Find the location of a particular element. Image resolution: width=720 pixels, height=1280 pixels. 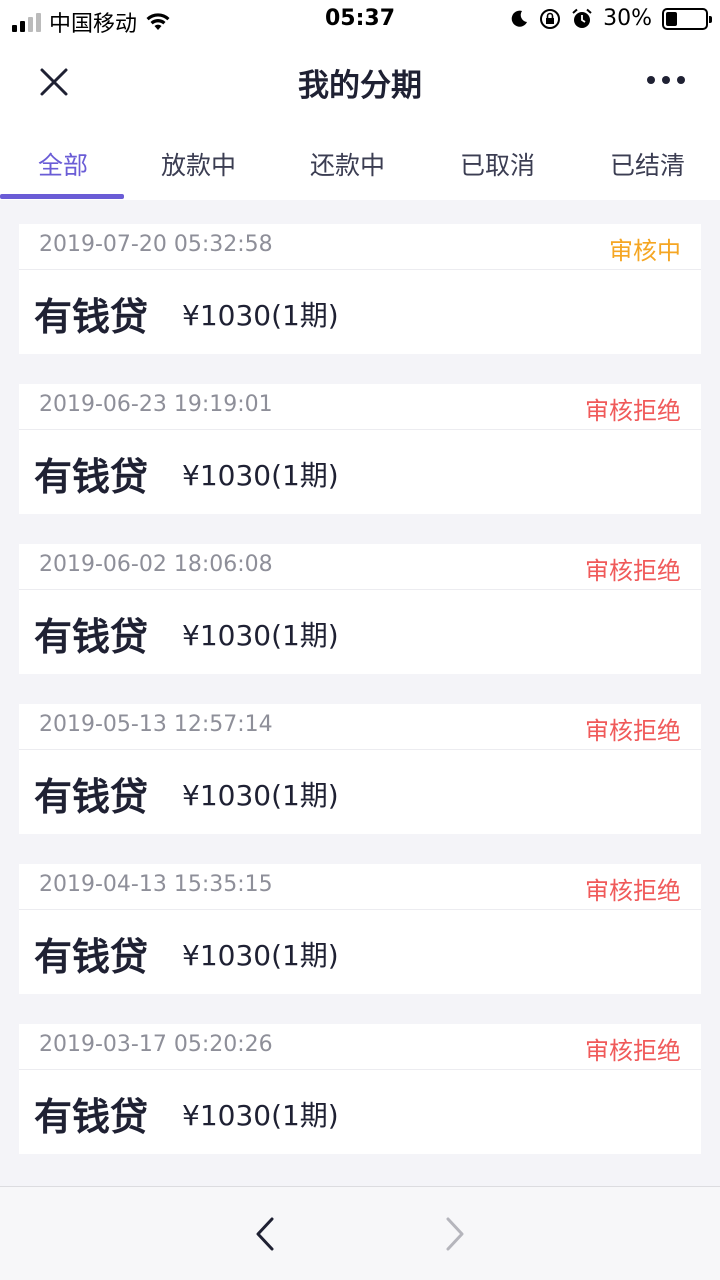

order-date: 2019-03-17 05:20:26 is located at coordinates (156, 1044).